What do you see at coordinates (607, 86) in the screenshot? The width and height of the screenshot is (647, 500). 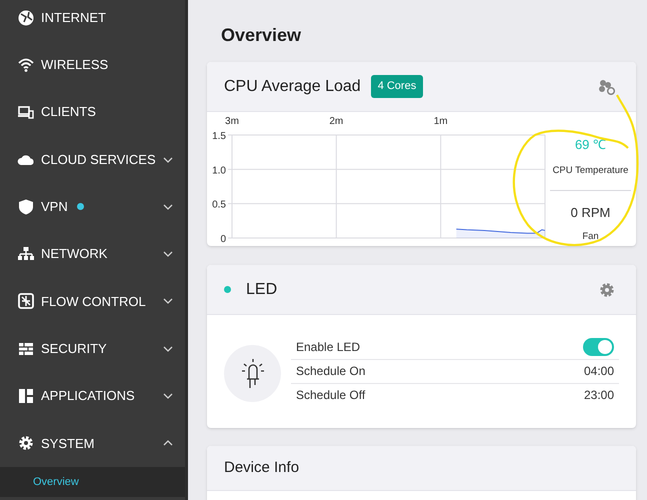 I see `fan-icon` at bounding box center [607, 86].